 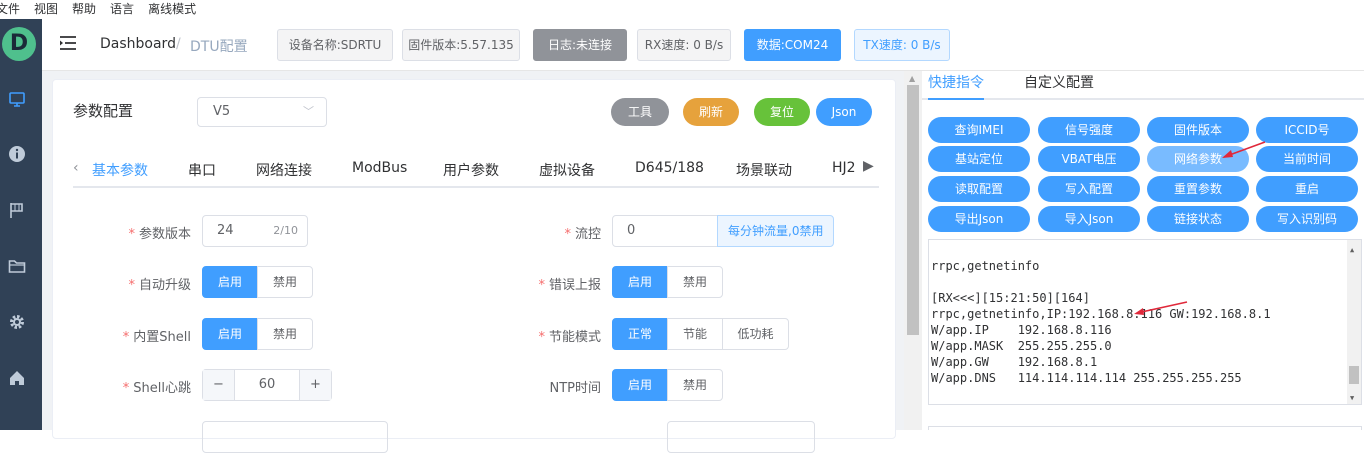 I want to click on tools-button: 工具, so click(x=640, y=112).